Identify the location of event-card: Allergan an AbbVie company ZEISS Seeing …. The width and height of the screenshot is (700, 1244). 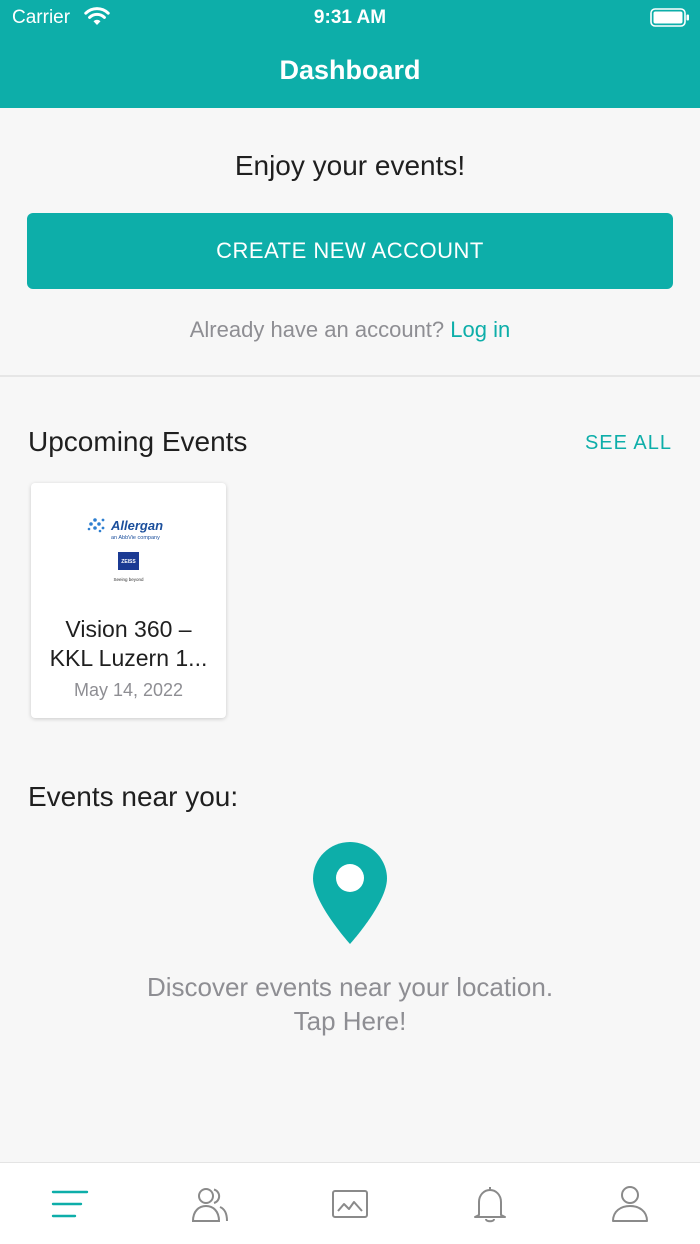
(128, 600).